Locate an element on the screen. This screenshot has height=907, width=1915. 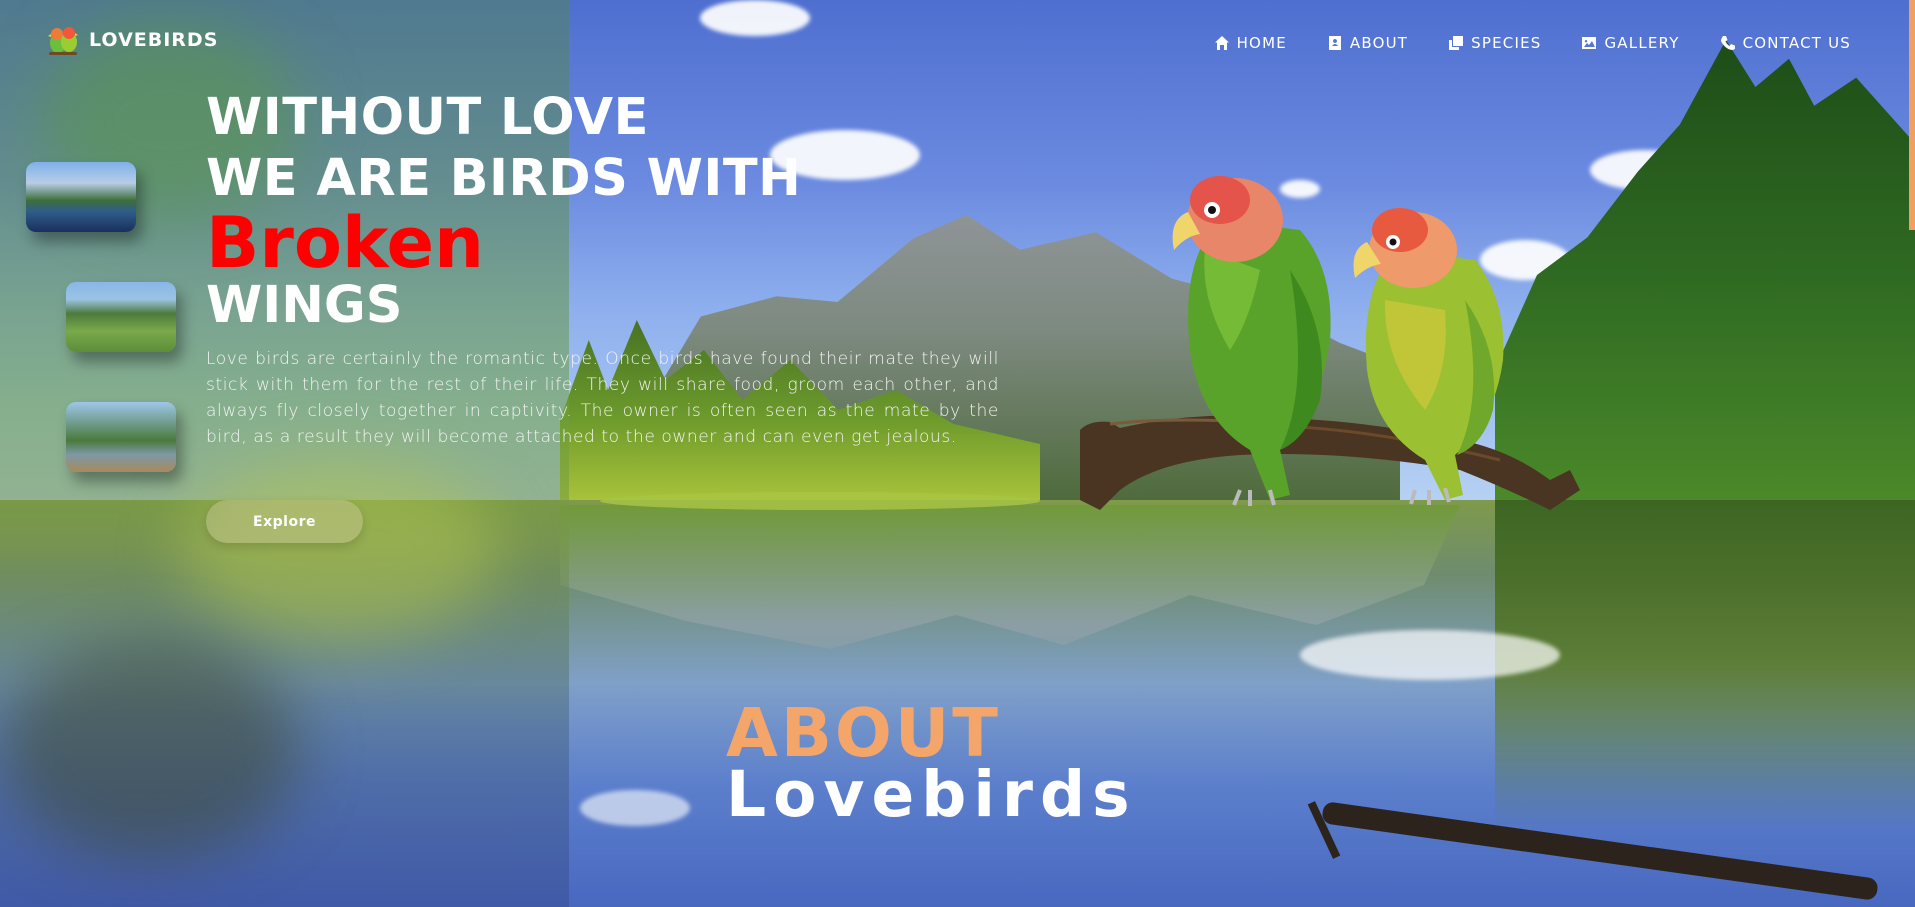
nav-home: HOME is located at coordinates (1250, 43).